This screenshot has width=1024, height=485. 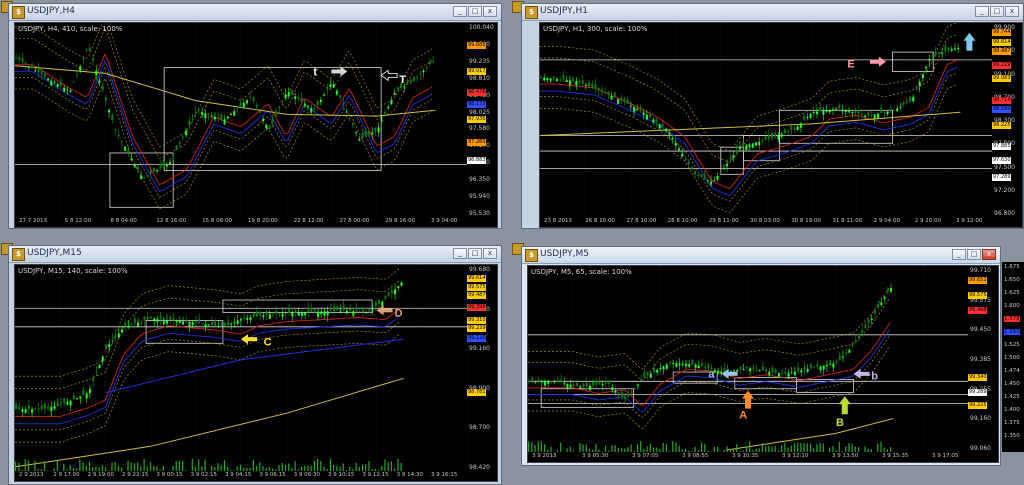 I want to click on time-tick-label: 3 9 12:15, so click(x=375, y=475).